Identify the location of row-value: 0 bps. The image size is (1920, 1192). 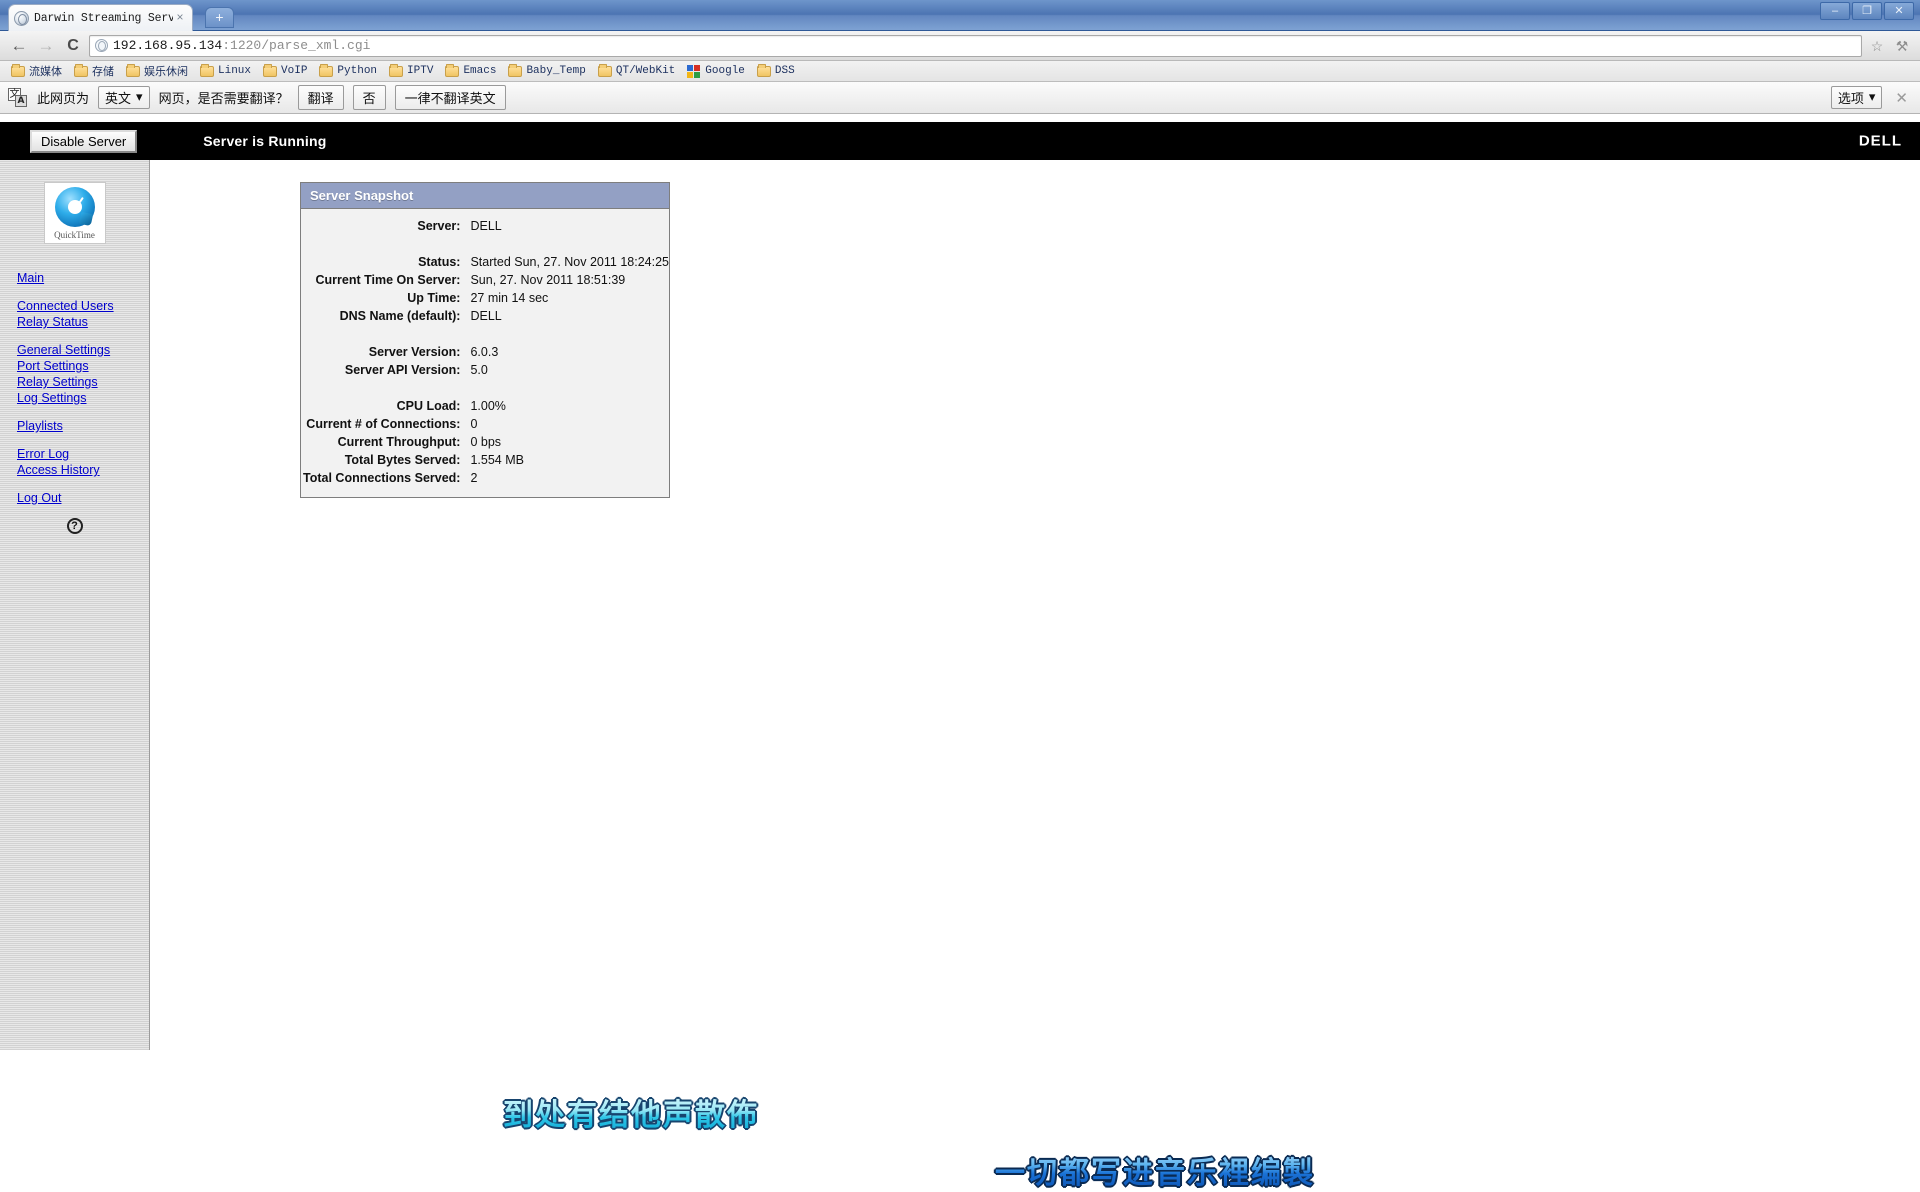
(486, 442).